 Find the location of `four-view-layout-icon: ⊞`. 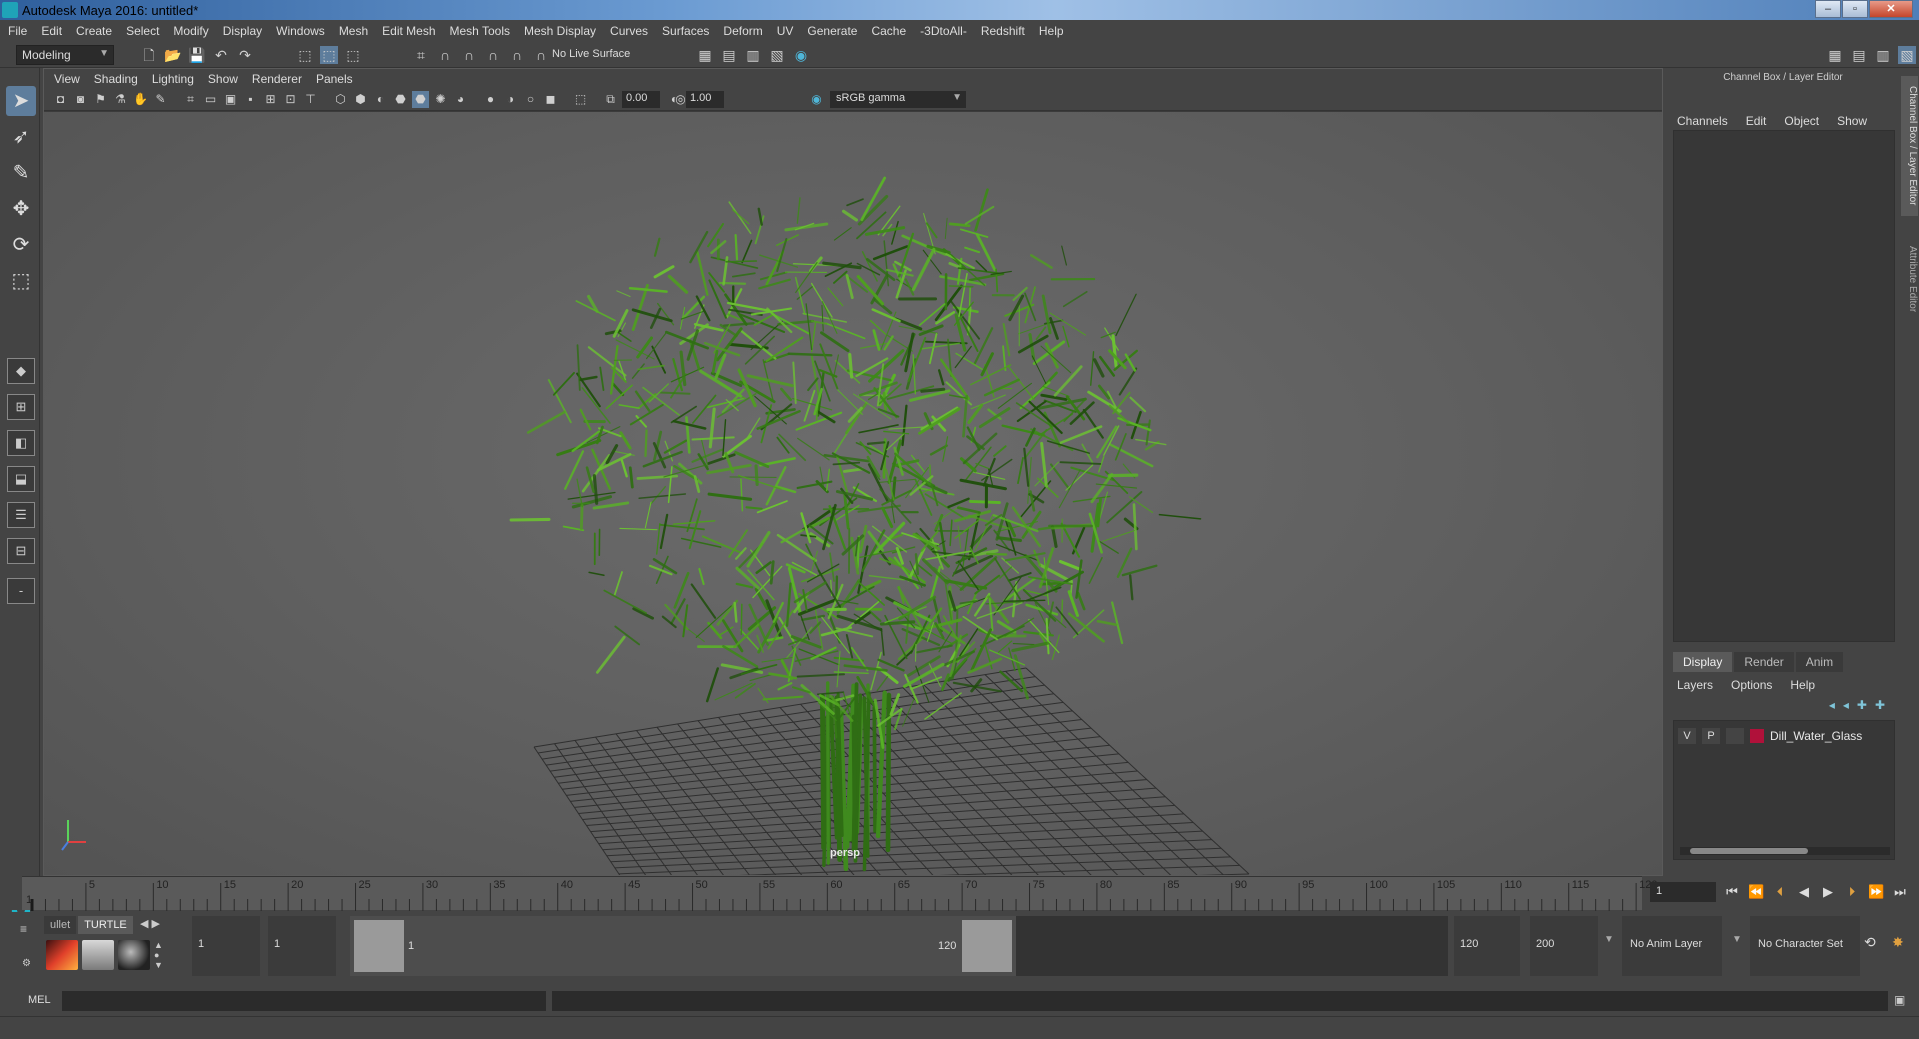

four-view-layout-icon: ⊞ is located at coordinates (21, 407).